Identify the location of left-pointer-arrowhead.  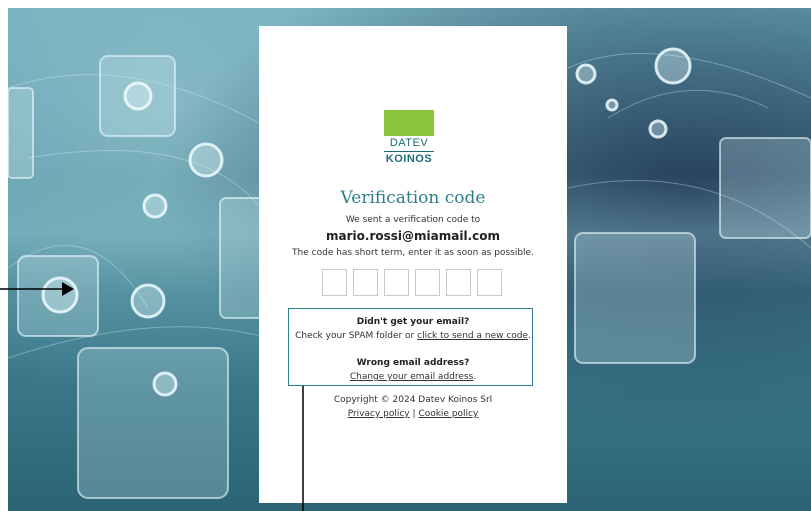
(68, 289).